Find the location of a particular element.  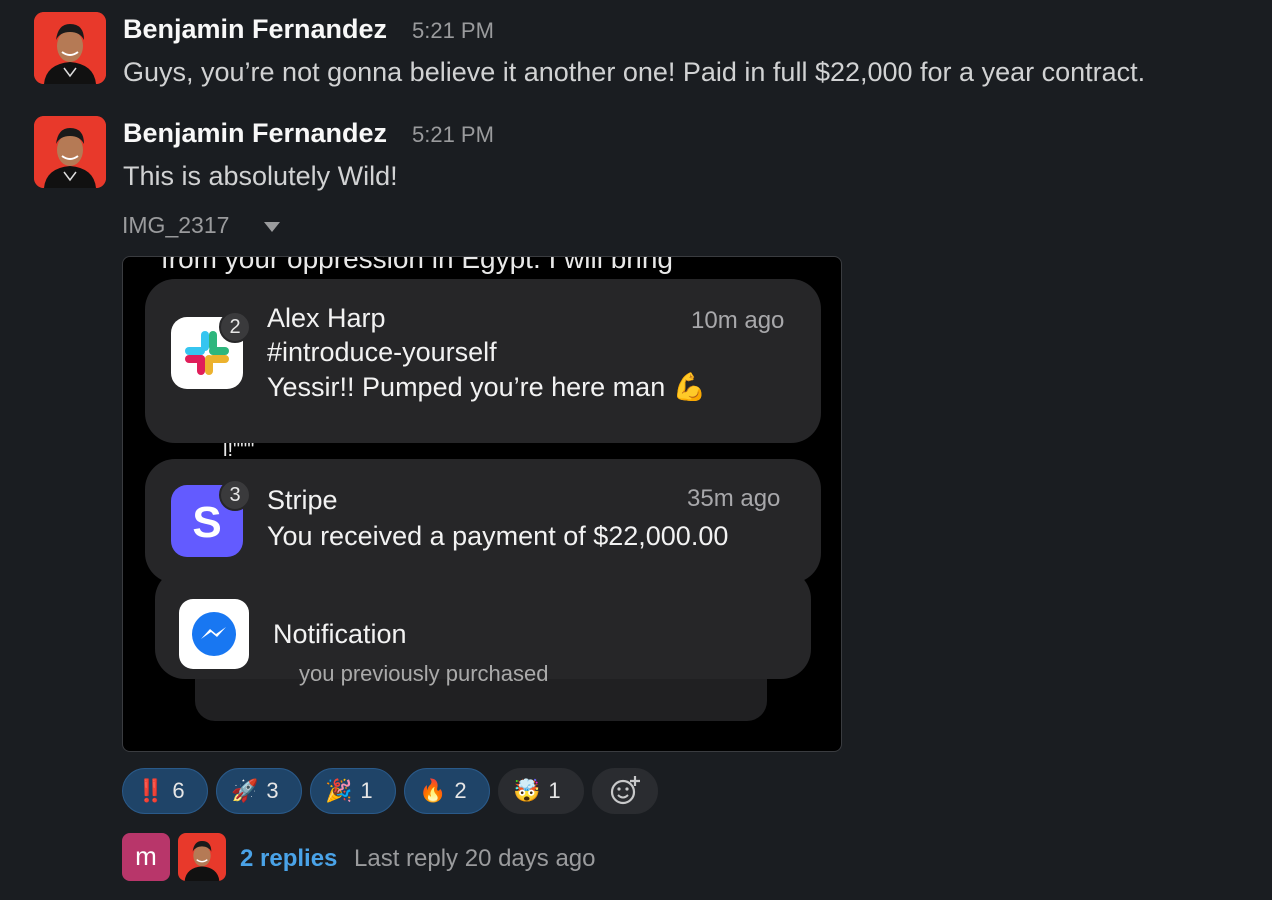

svg-text: S is located at coordinates (206, 522).